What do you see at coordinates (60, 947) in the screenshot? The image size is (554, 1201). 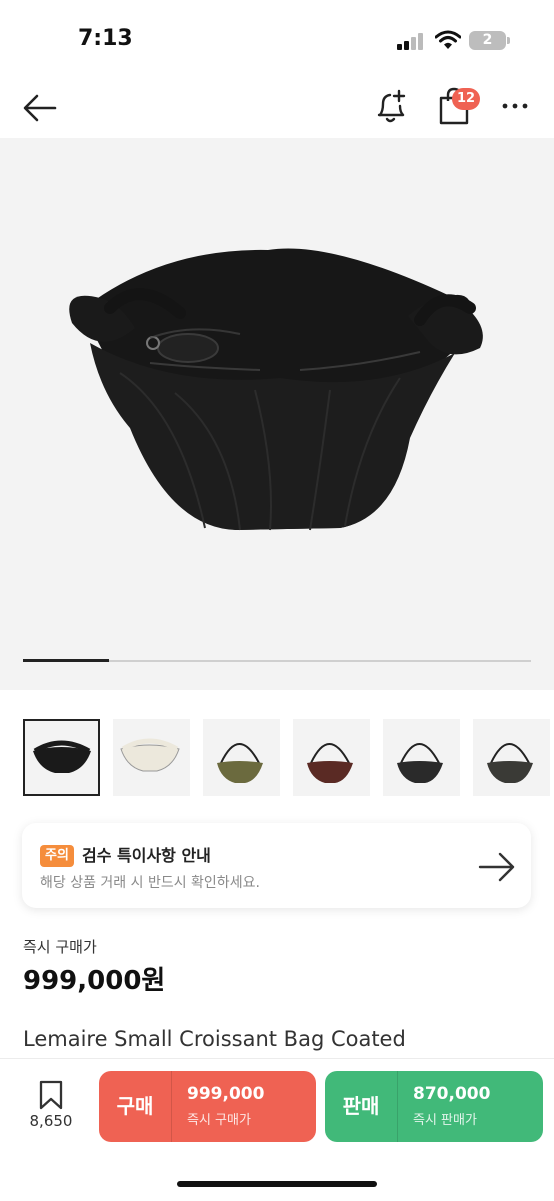 I see `instant-buy-price-label: 즉시 구매가` at bounding box center [60, 947].